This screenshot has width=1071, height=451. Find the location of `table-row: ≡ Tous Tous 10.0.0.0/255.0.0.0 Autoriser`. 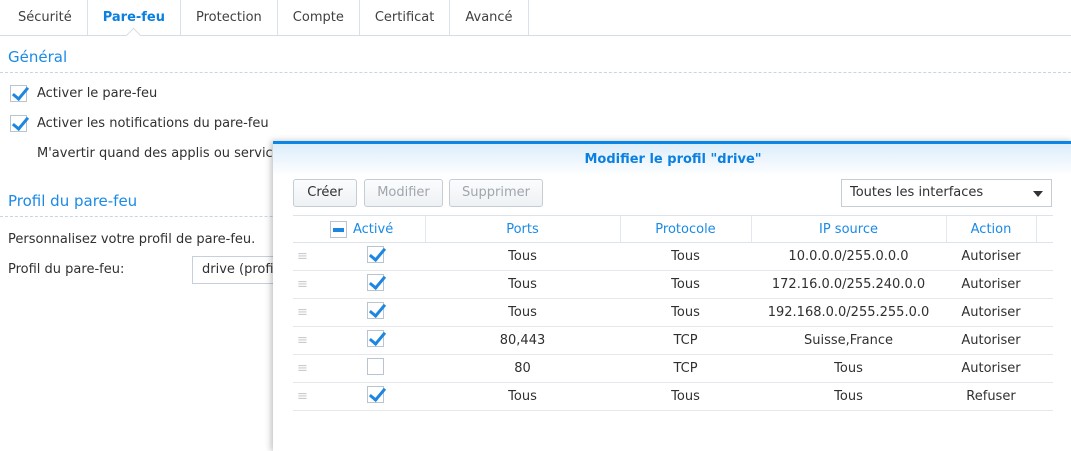

table-row: ≡ Tous Tous 10.0.0.0/255.0.0.0 Autoriser is located at coordinates (673, 256).